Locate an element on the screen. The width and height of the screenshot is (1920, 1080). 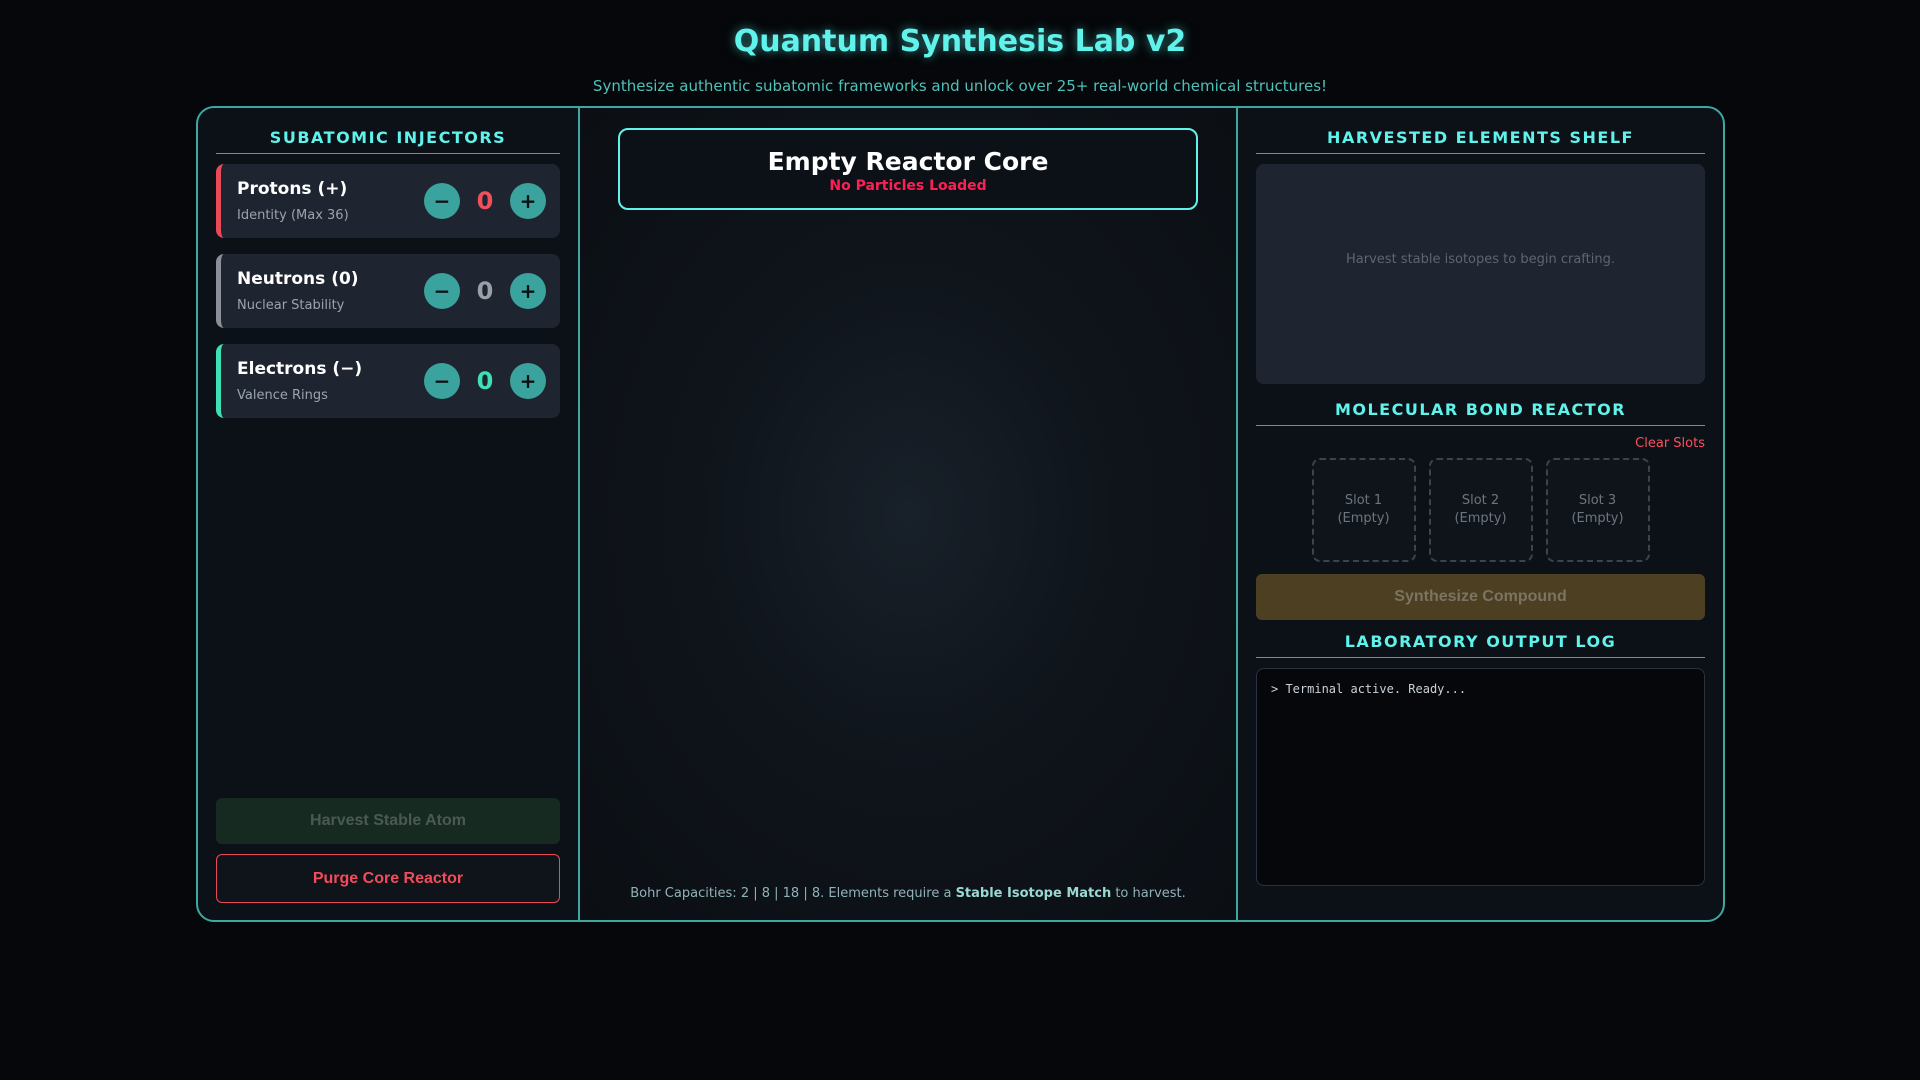
electron-decrement-button: − is located at coordinates (442, 381).